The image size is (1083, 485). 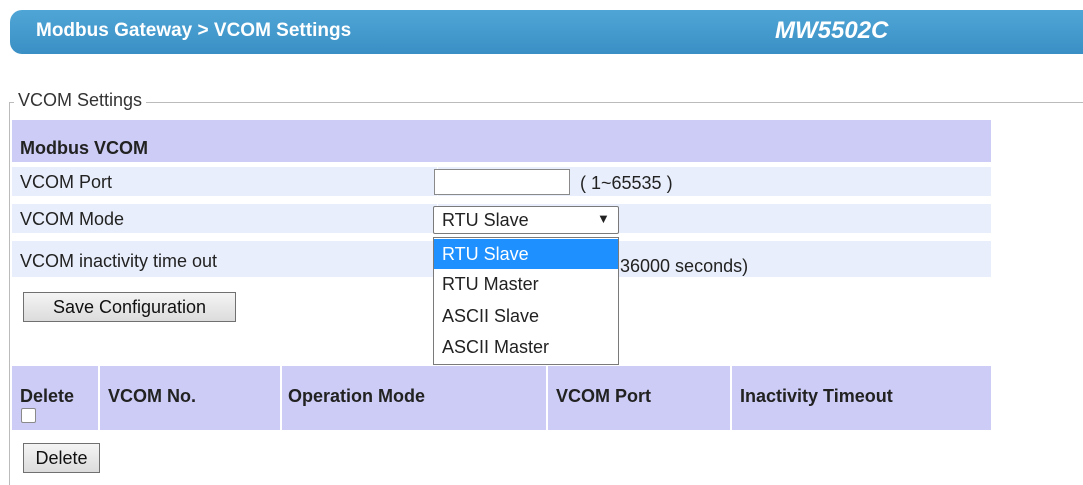 What do you see at coordinates (502, 182) in the screenshot?
I see `vcom-port-input` at bounding box center [502, 182].